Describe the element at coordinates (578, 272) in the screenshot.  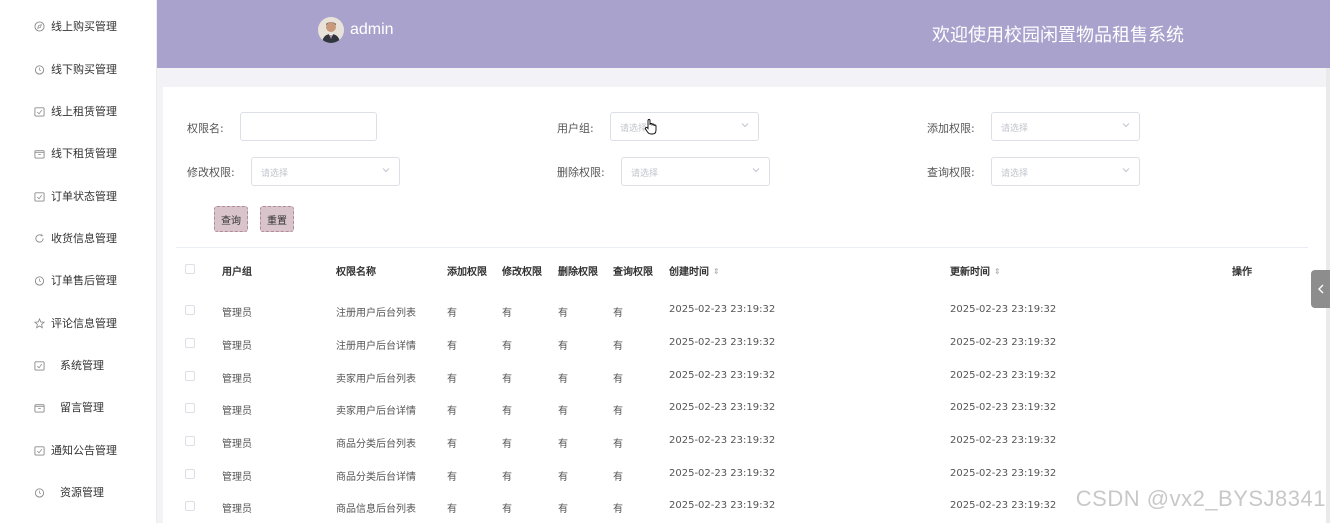
I see `column-header: 删除权限` at that location.